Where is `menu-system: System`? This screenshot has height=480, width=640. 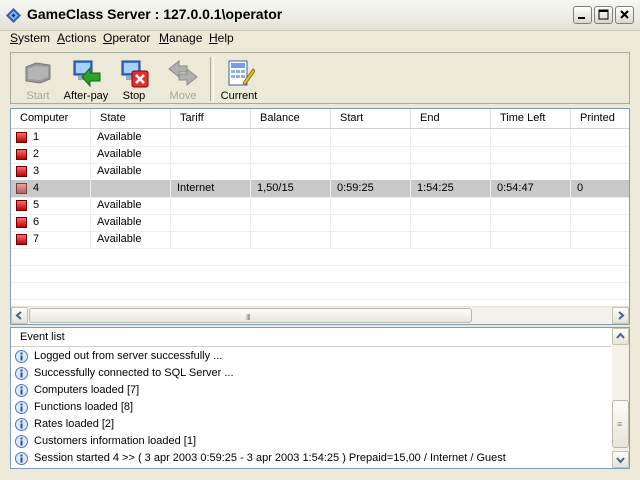
menu-system: System is located at coordinates (30, 38).